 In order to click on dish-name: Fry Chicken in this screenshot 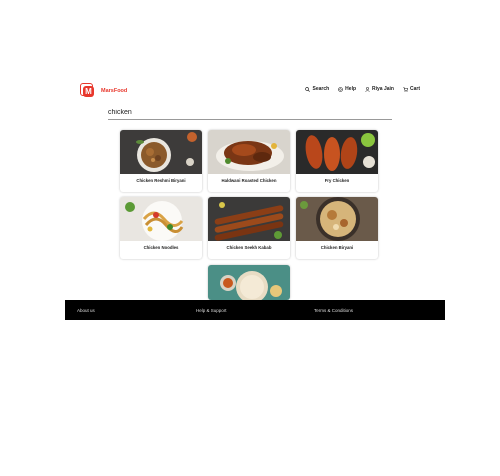, I will do `click(337, 180)`.